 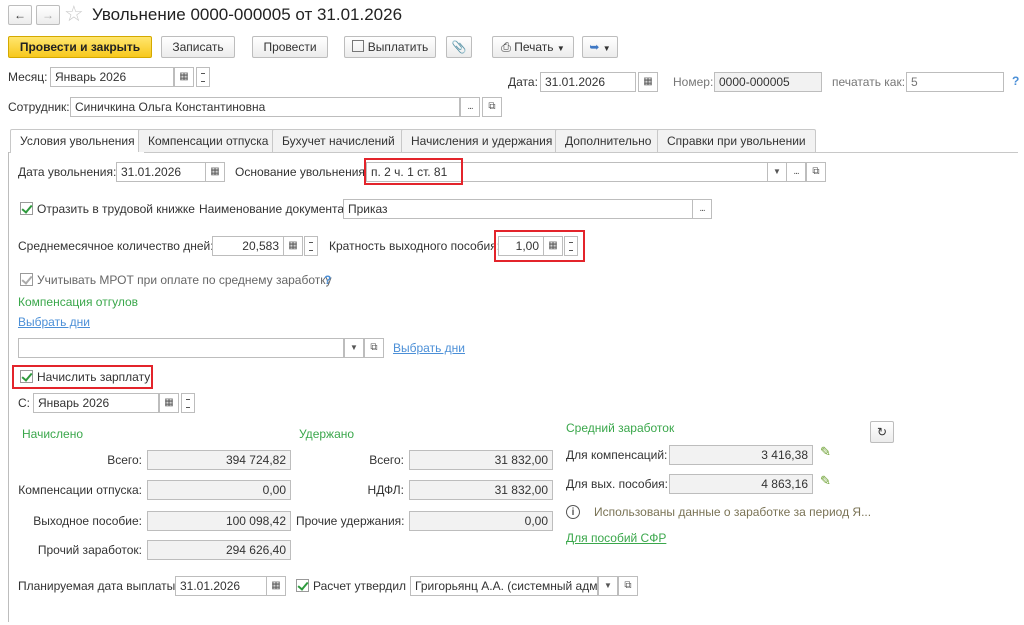 What do you see at coordinates (360, 586) in the screenshot?
I see `approved-label: Расчет утвердил` at bounding box center [360, 586].